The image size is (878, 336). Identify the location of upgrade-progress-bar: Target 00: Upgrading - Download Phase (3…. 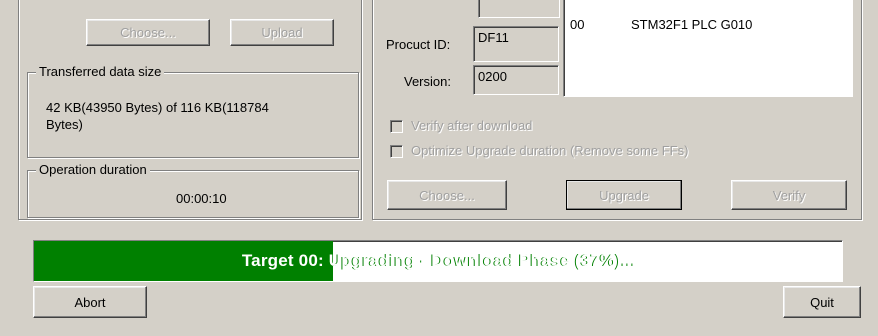
(438, 261).